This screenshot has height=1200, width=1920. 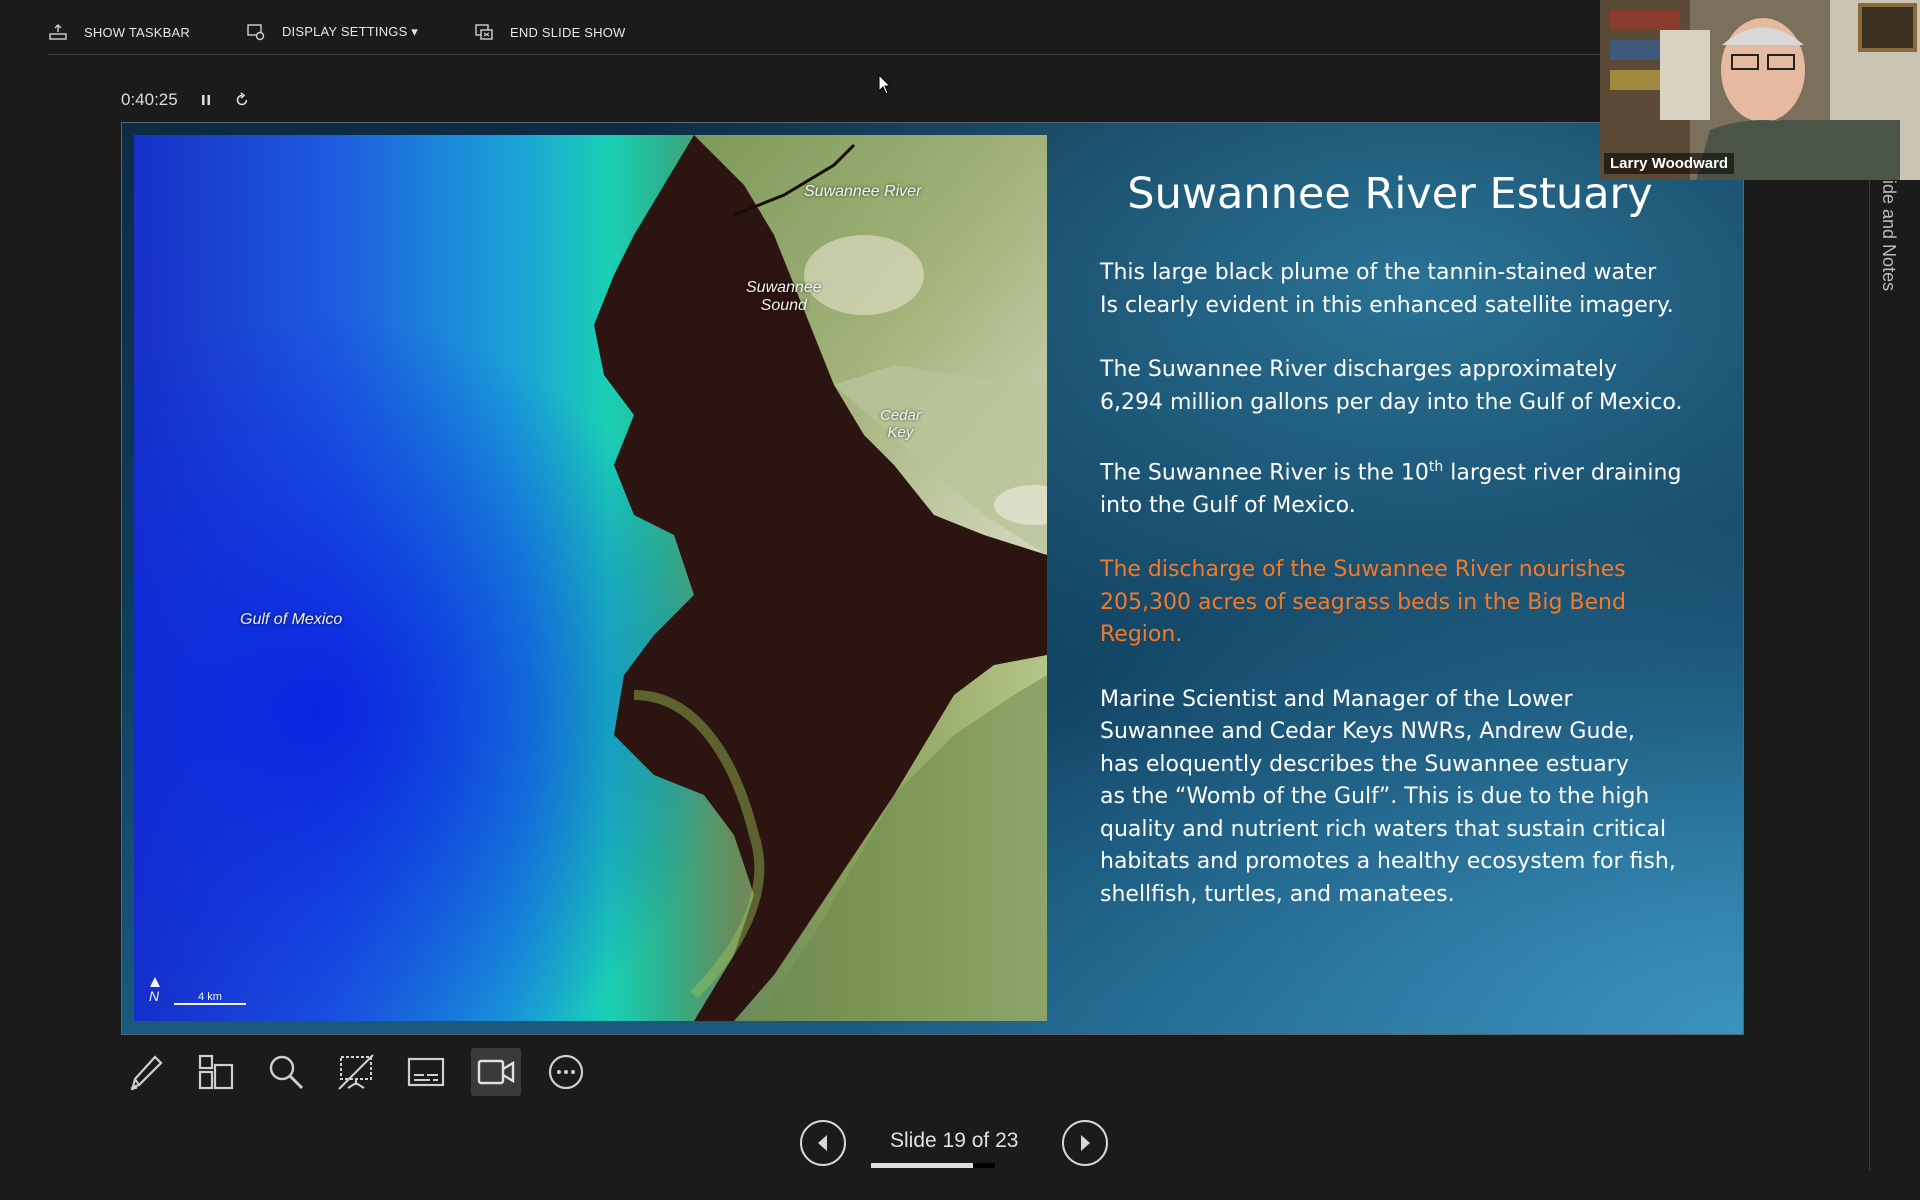 I want to click on see-all-slides-icon, so click(x=216, y=1072).